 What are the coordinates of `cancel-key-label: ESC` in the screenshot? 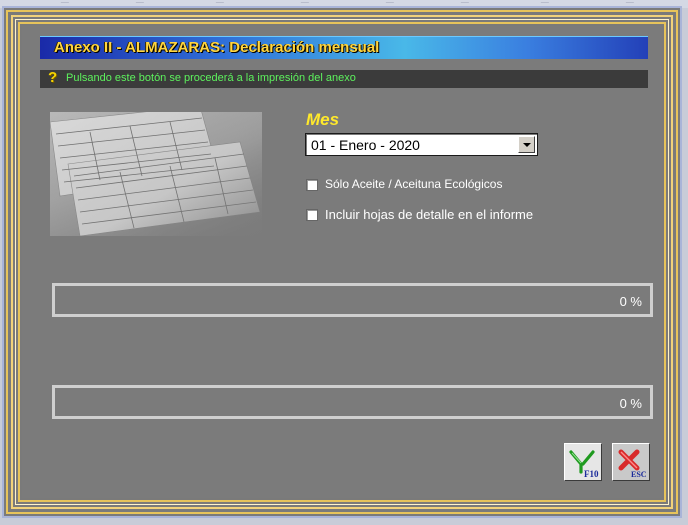 It's located at (639, 474).